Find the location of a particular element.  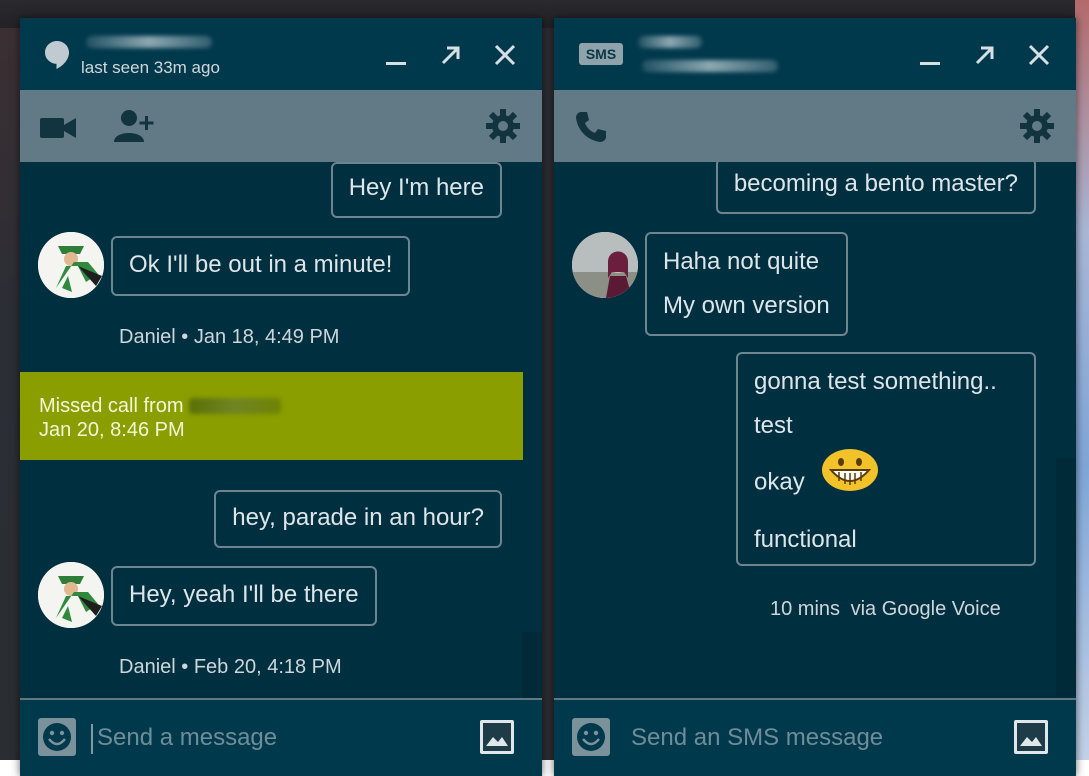

outgoing-message: becoming a bento master? is located at coordinates (875, 188).